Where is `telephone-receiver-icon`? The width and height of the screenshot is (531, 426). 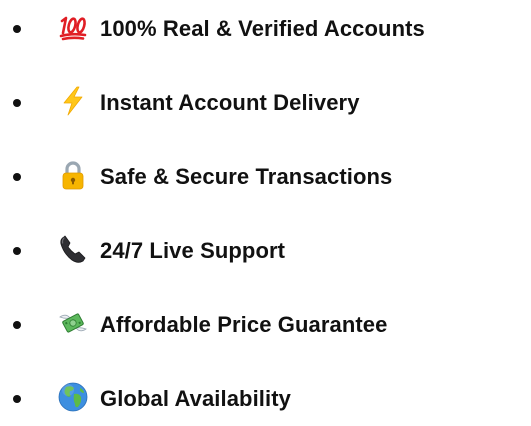 telephone-receiver-icon is located at coordinates (73, 249).